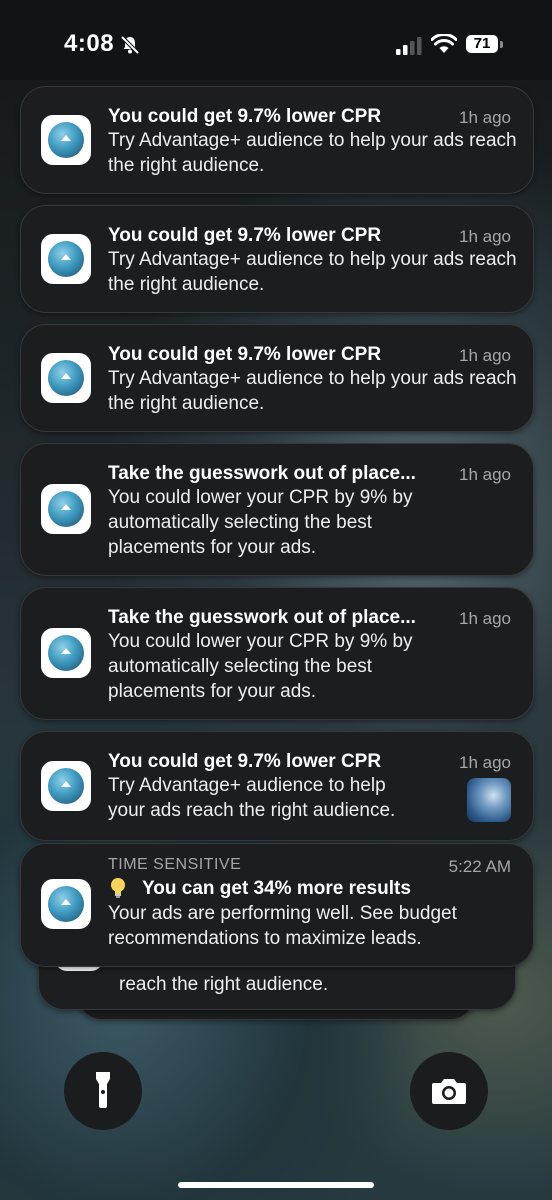  I want to click on flashlight-icon, so click(103, 1090).